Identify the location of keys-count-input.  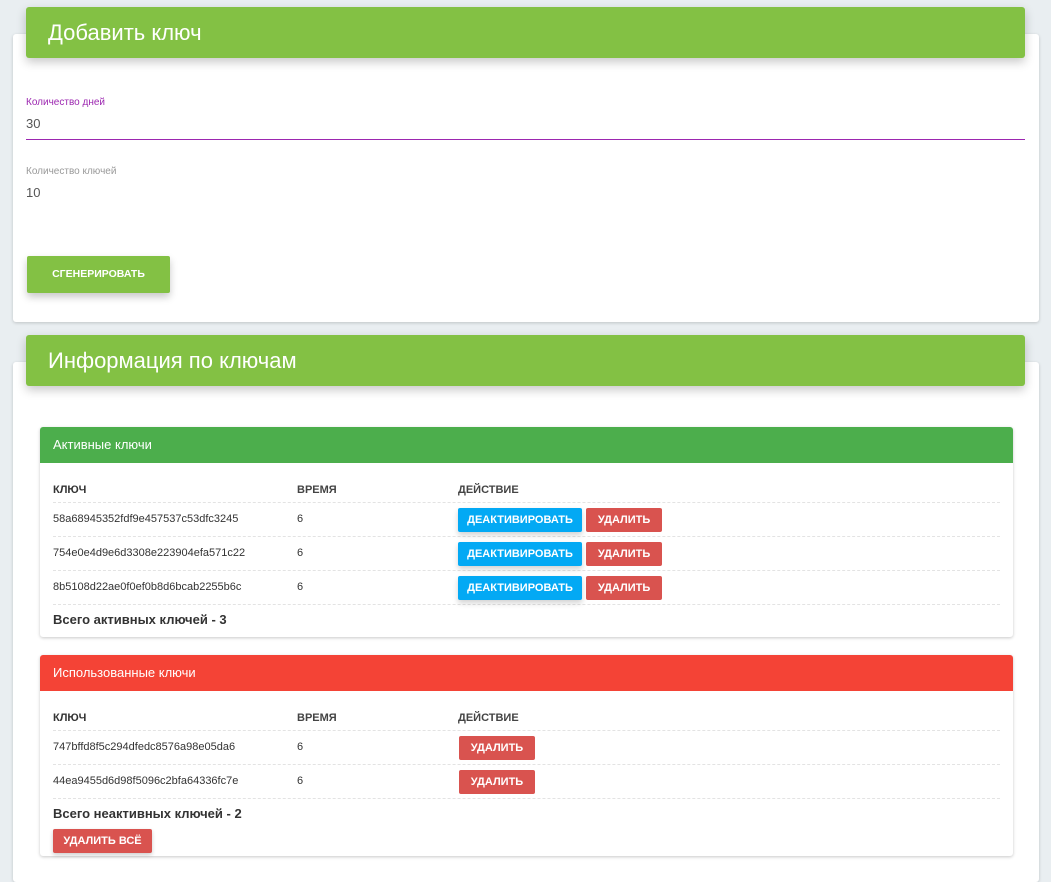
(525, 195).